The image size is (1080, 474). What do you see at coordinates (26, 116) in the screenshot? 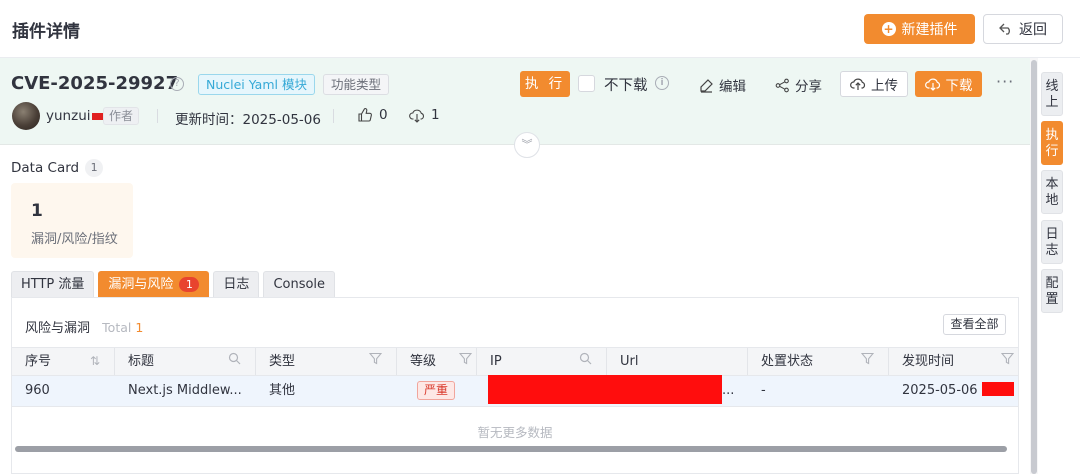
I see `avatar` at bounding box center [26, 116].